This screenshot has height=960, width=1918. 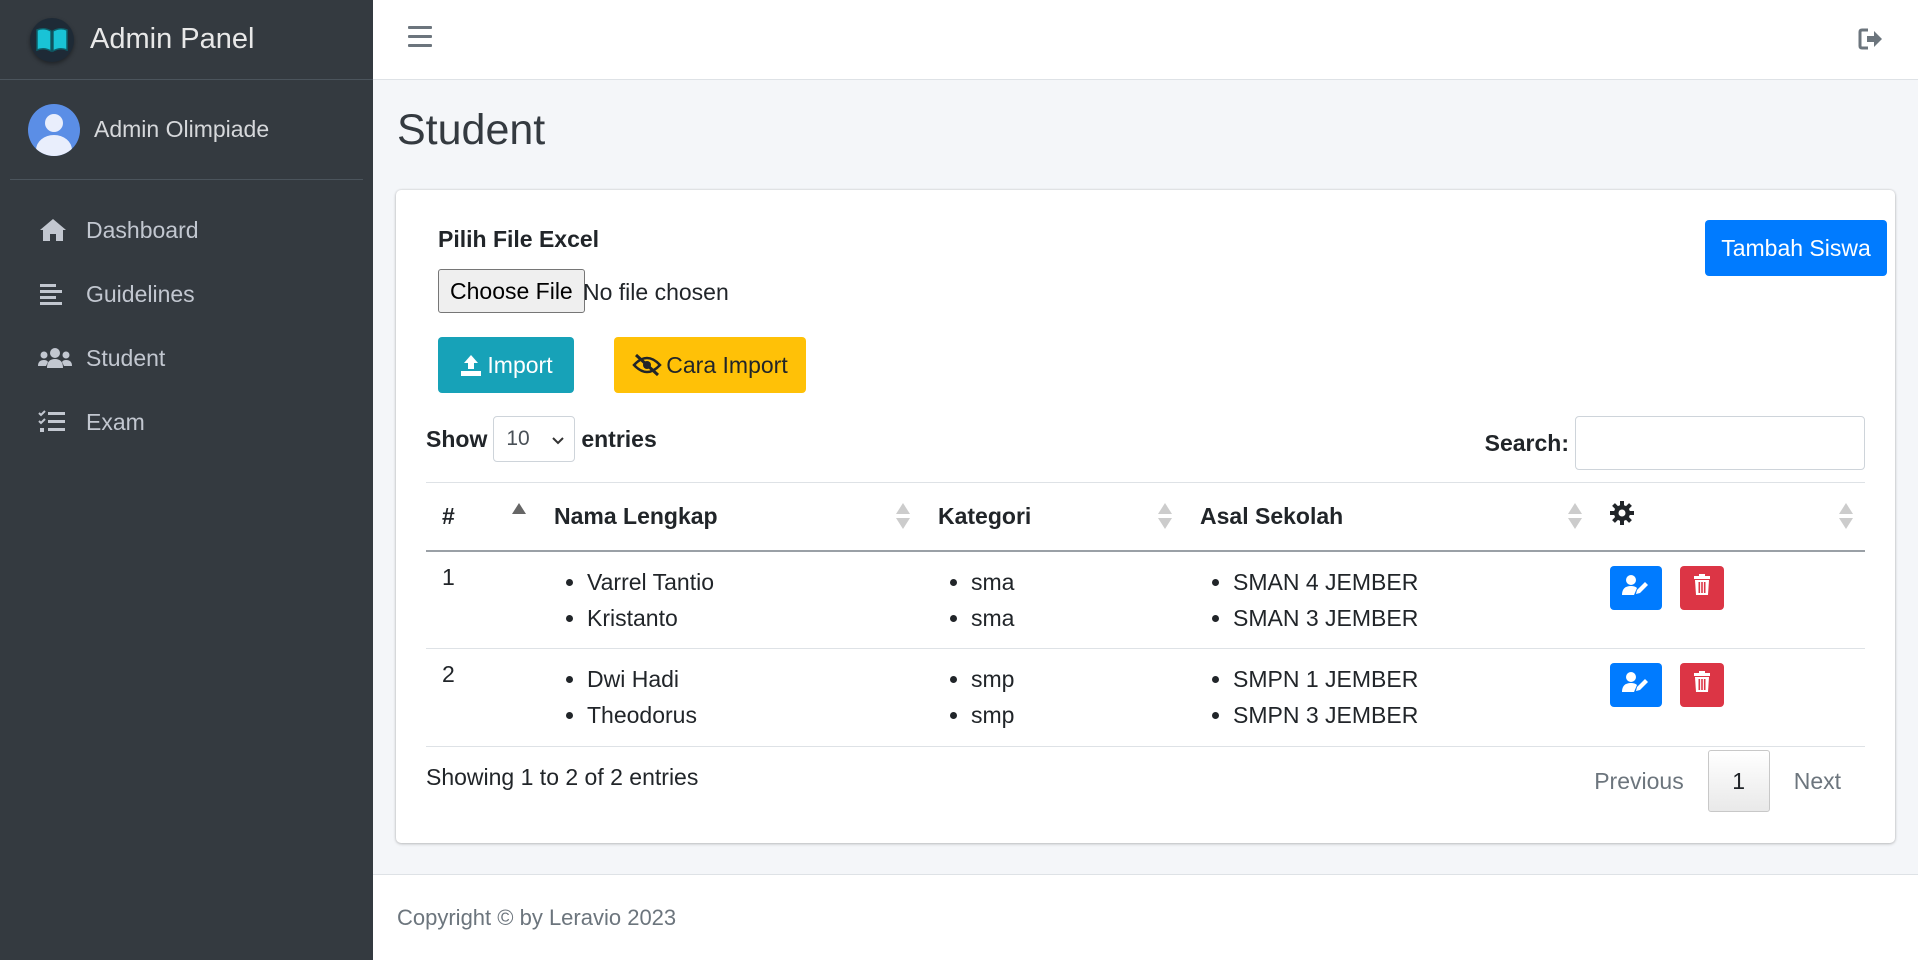 What do you see at coordinates (115, 421) in the screenshot?
I see `sidebar-item-label: Exam` at bounding box center [115, 421].